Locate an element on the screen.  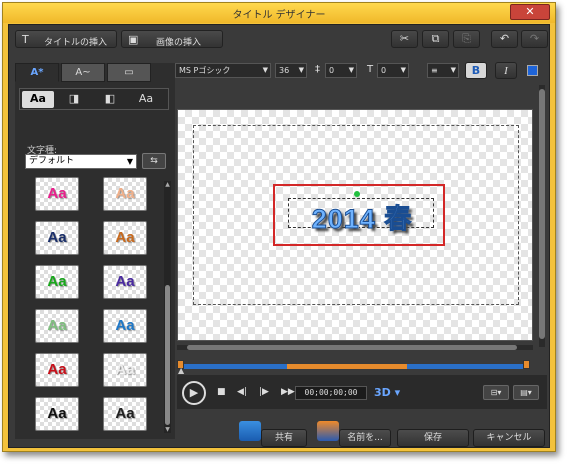
font-size-value: 36 is located at coordinates (284, 70).